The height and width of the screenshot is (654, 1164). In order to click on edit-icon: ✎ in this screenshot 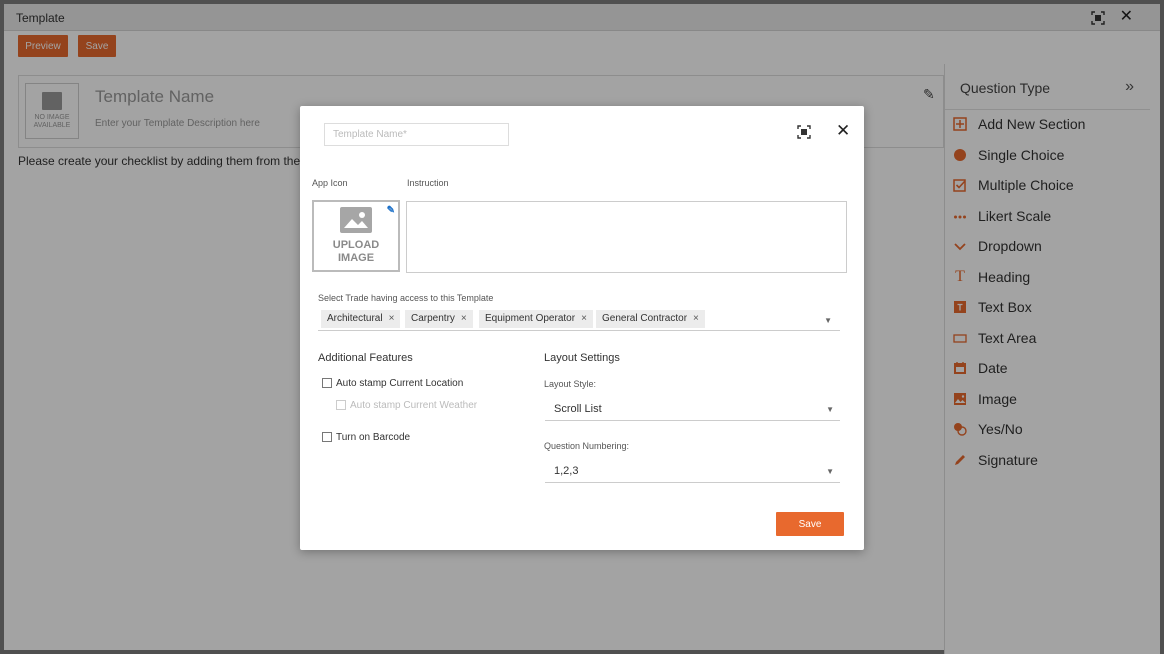, I will do `click(391, 210)`.